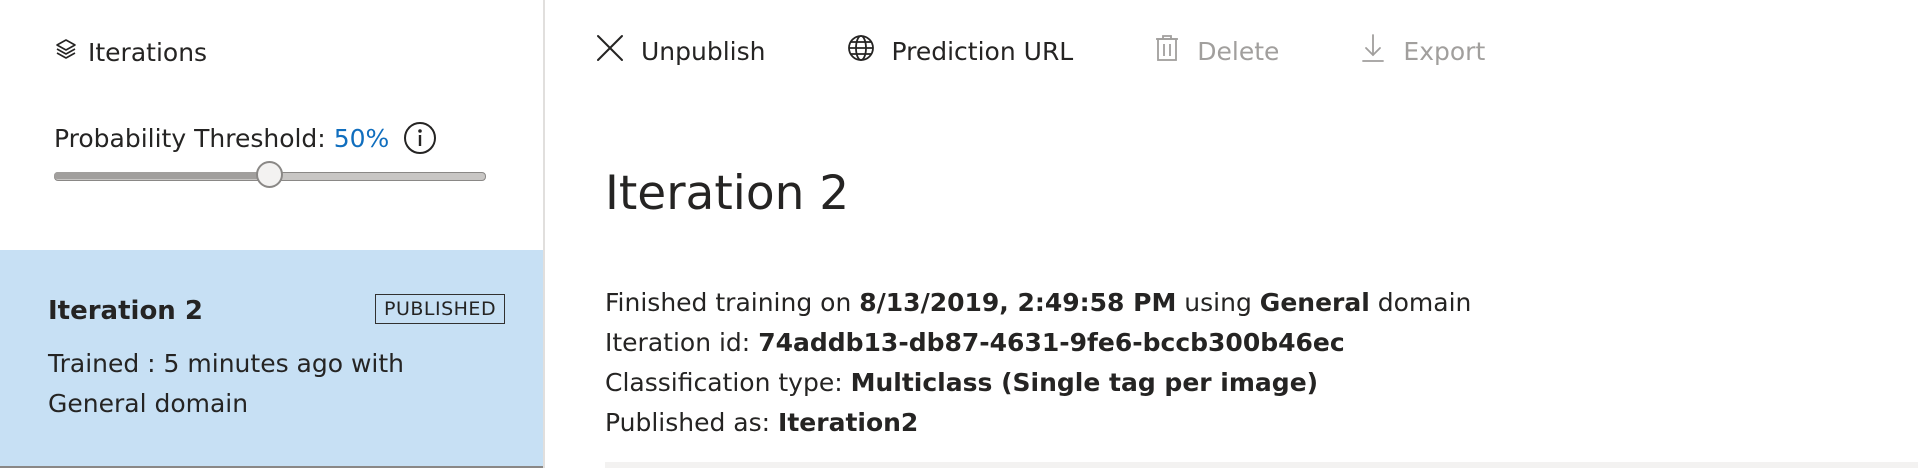  Describe the element at coordinates (848, 422) in the screenshot. I see `published-value: Iteration2` at that location.